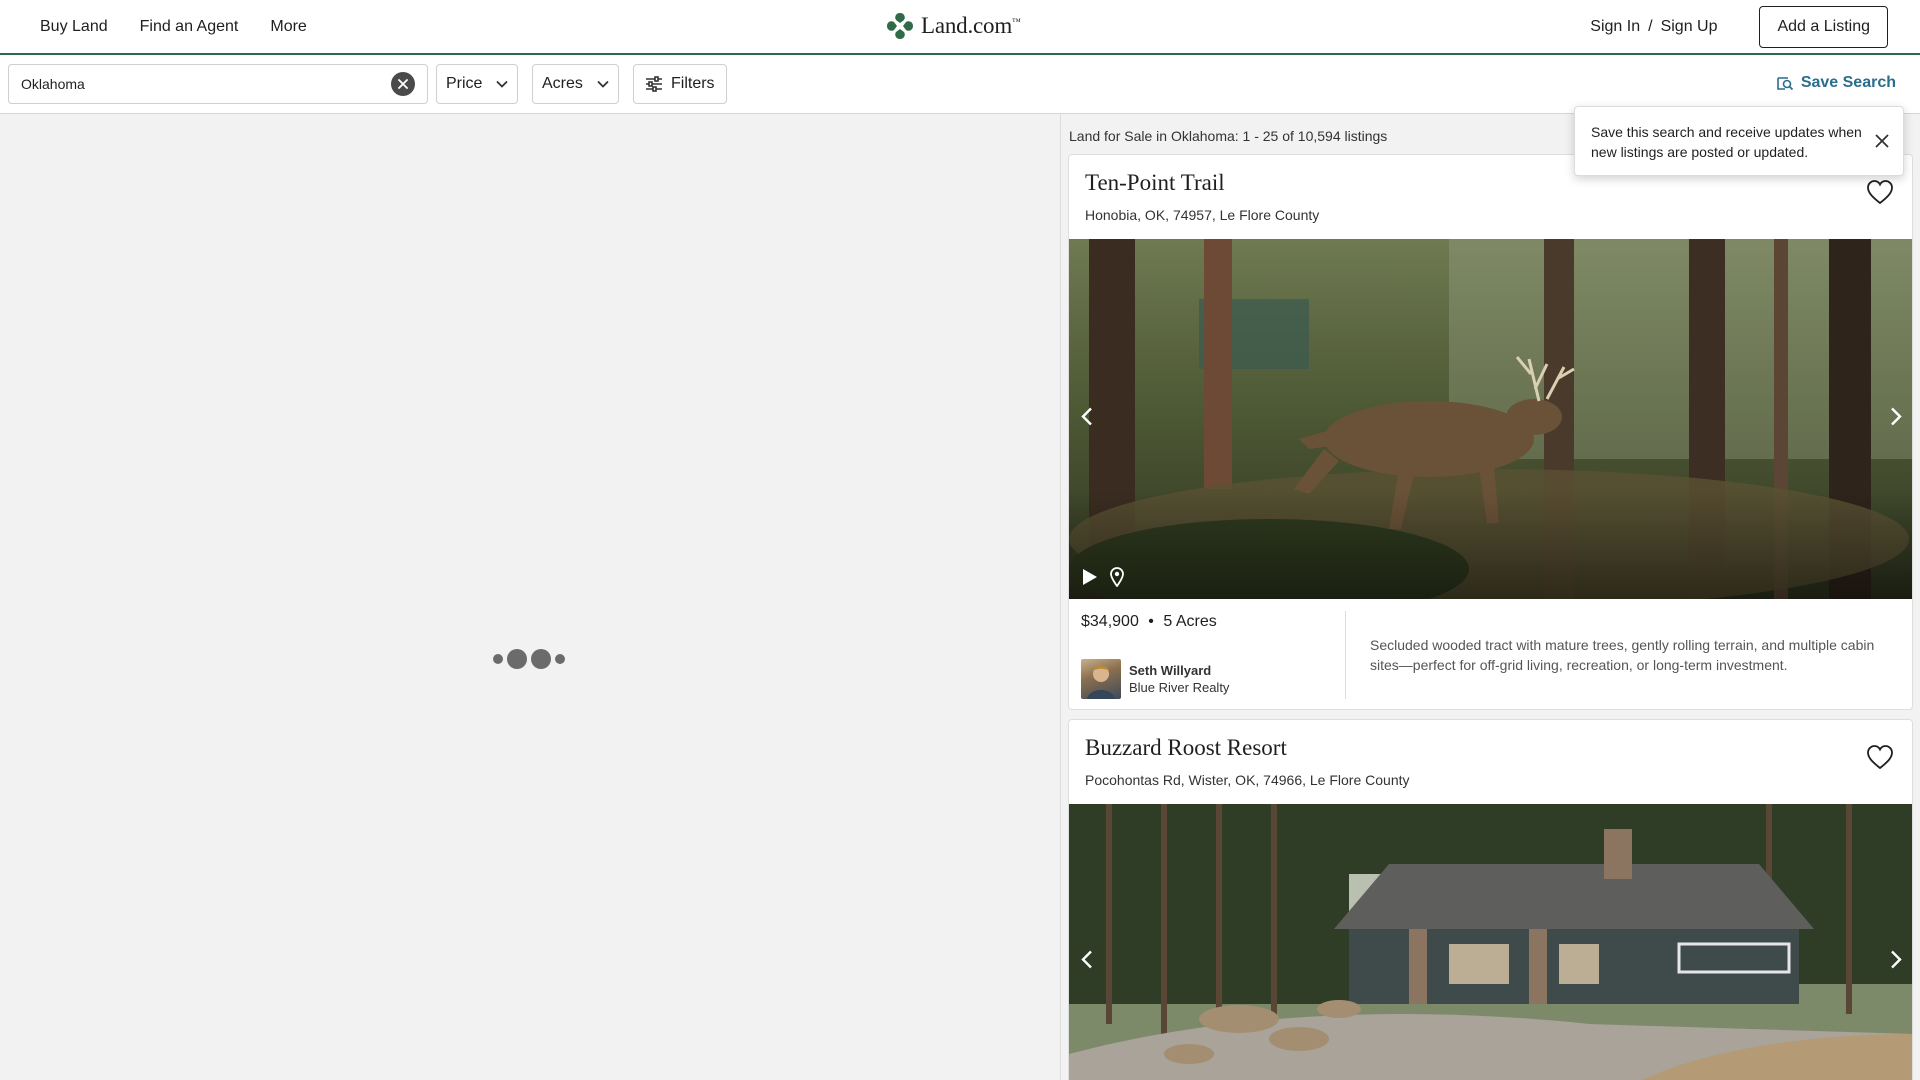 The height and width of the screenshot is (1080, 1920). What do you see at coordinates (1179, 687) in the screenshot?
I see `agent-firm: Blue River Realty` at bounding box center [1179, 687].